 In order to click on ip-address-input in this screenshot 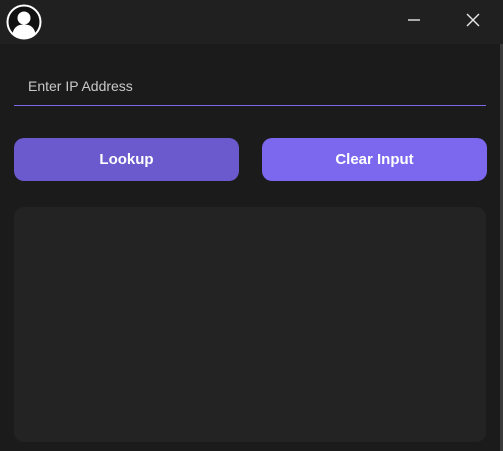, I will do `click(250, 85)`.